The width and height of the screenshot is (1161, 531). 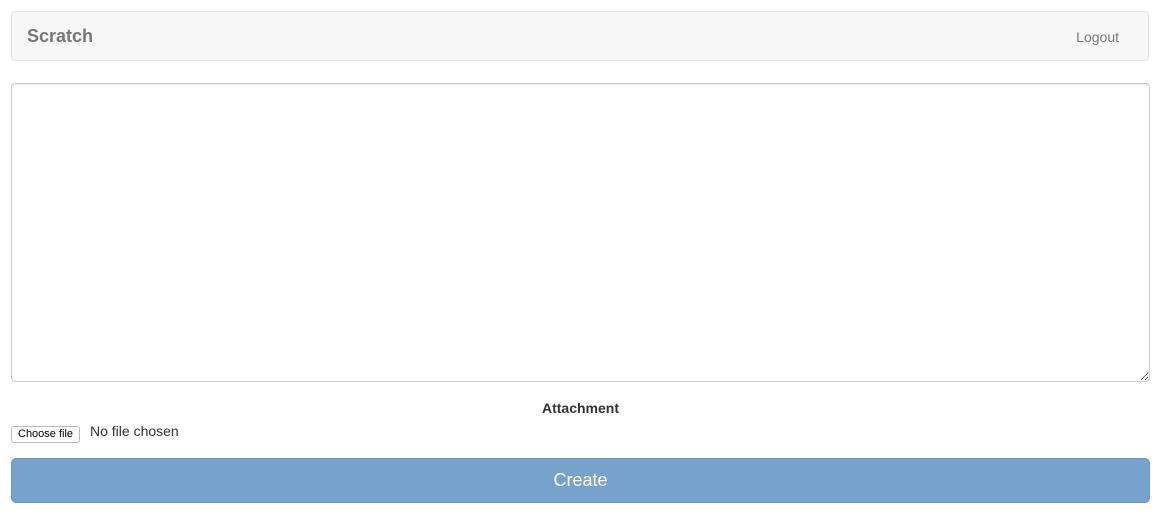 I want to click on choose-file-button: Choose file, so click(x=46, y=434).